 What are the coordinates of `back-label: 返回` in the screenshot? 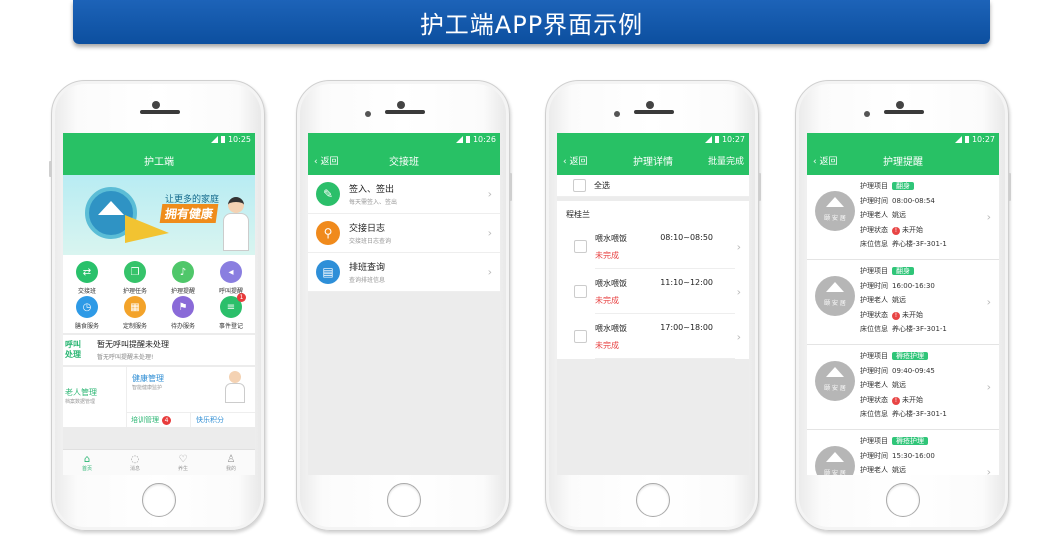 It's located at (578, 161).